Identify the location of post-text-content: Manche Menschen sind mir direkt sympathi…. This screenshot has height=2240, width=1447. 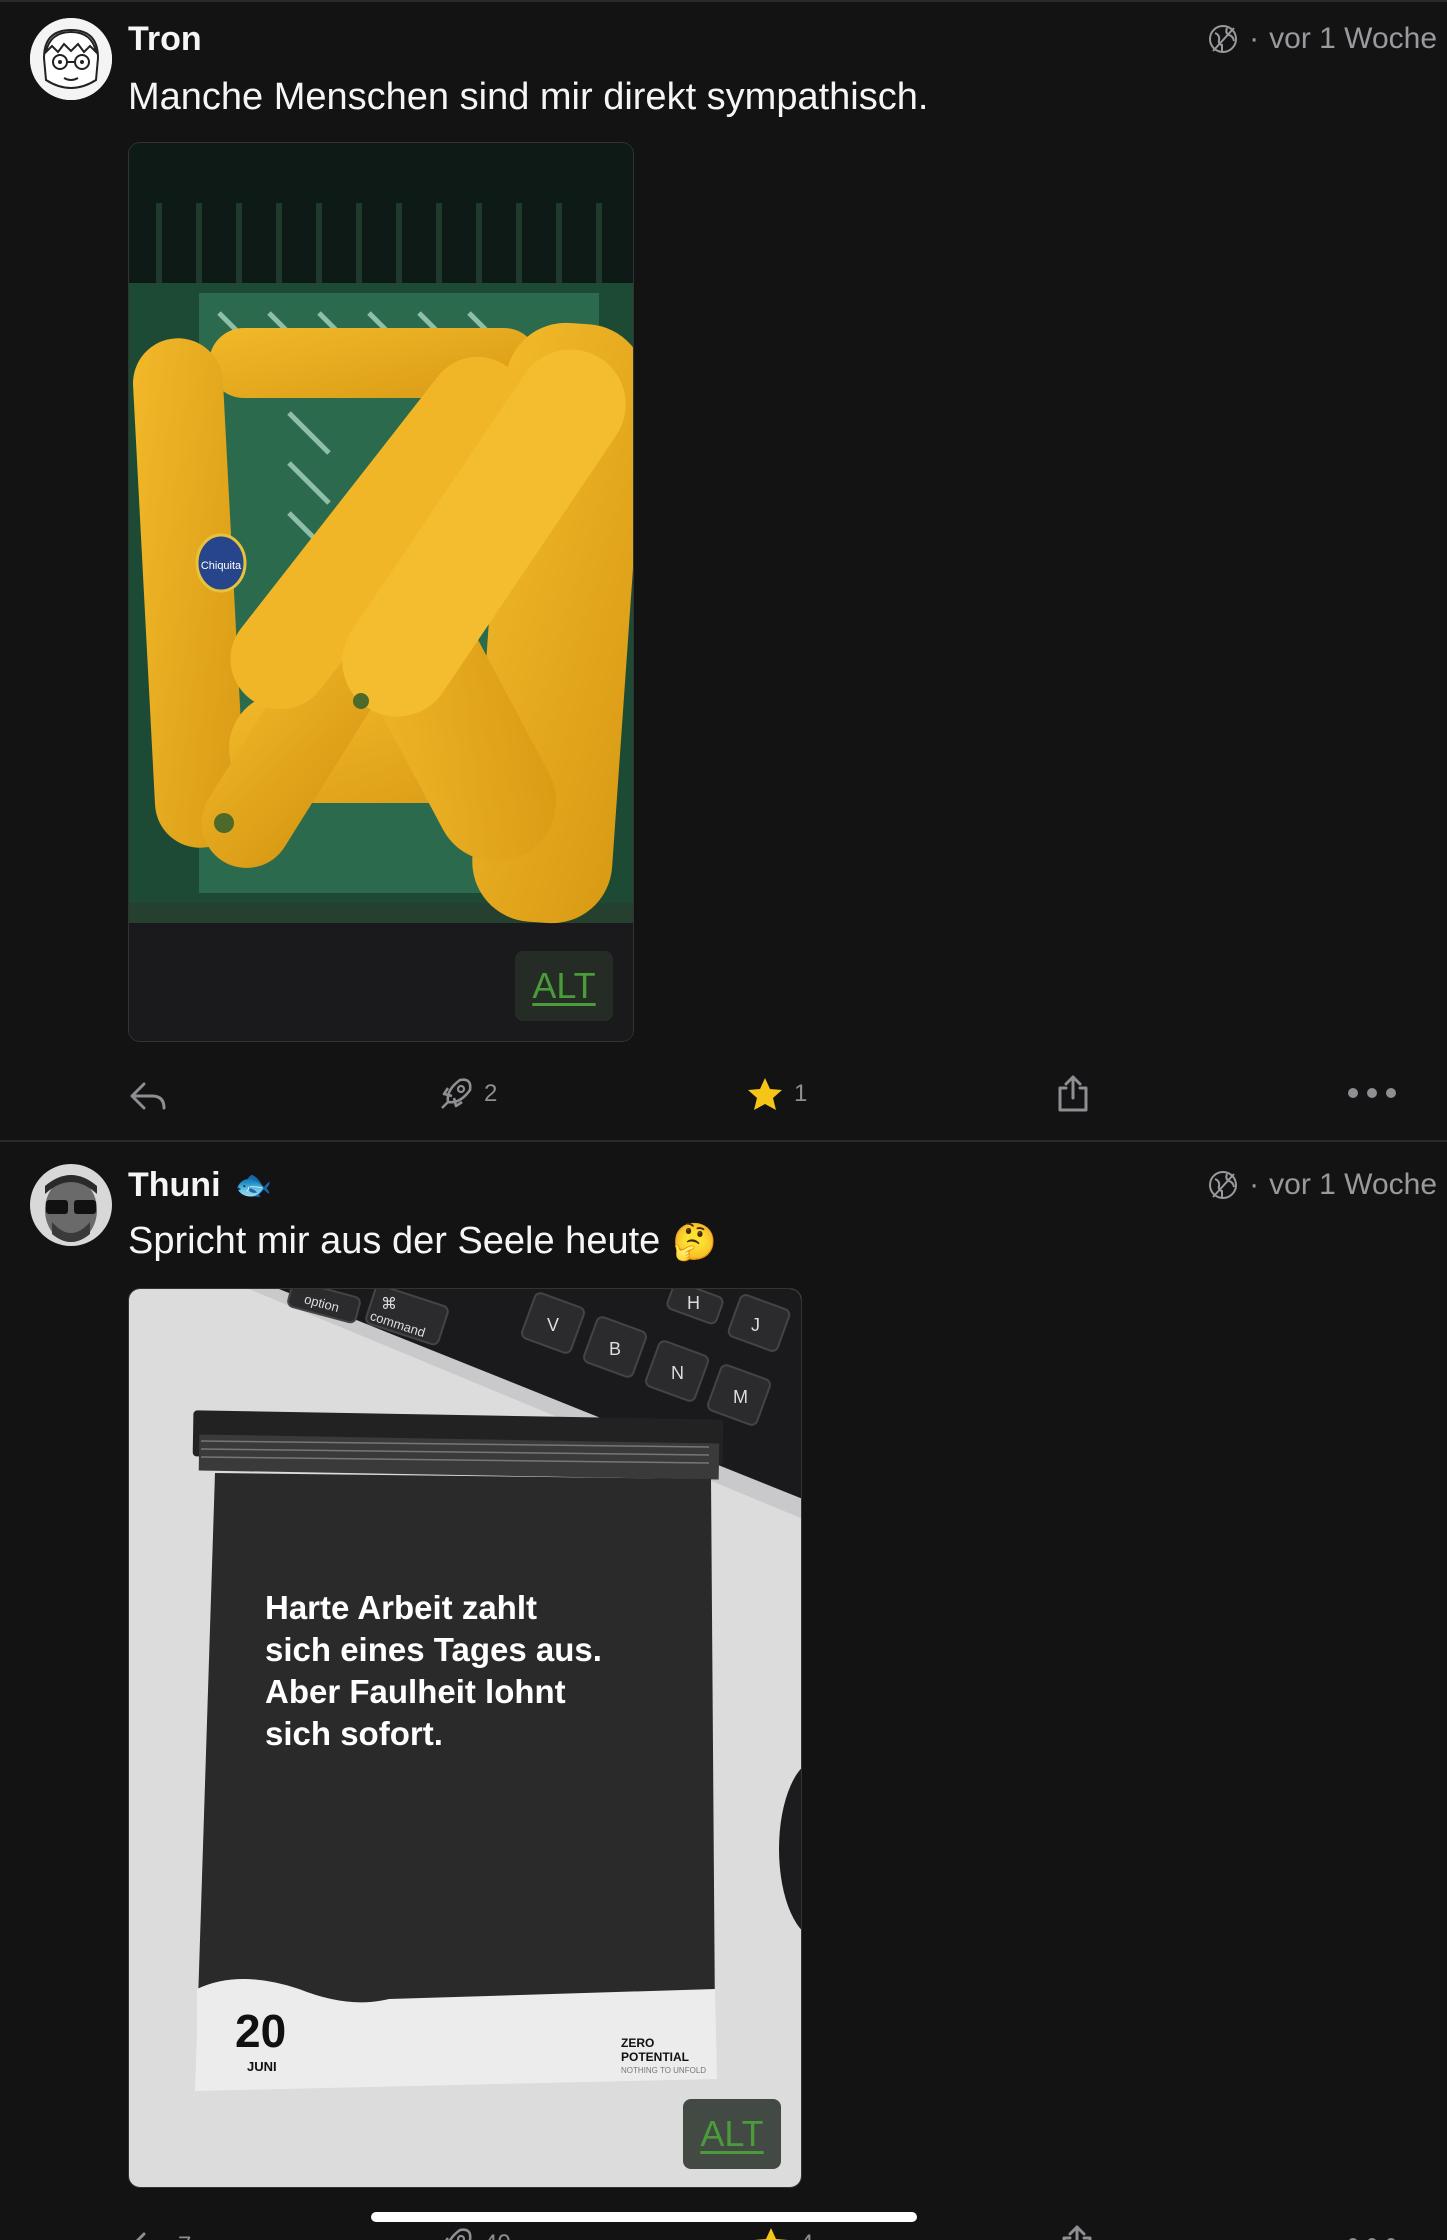
(528, 97).